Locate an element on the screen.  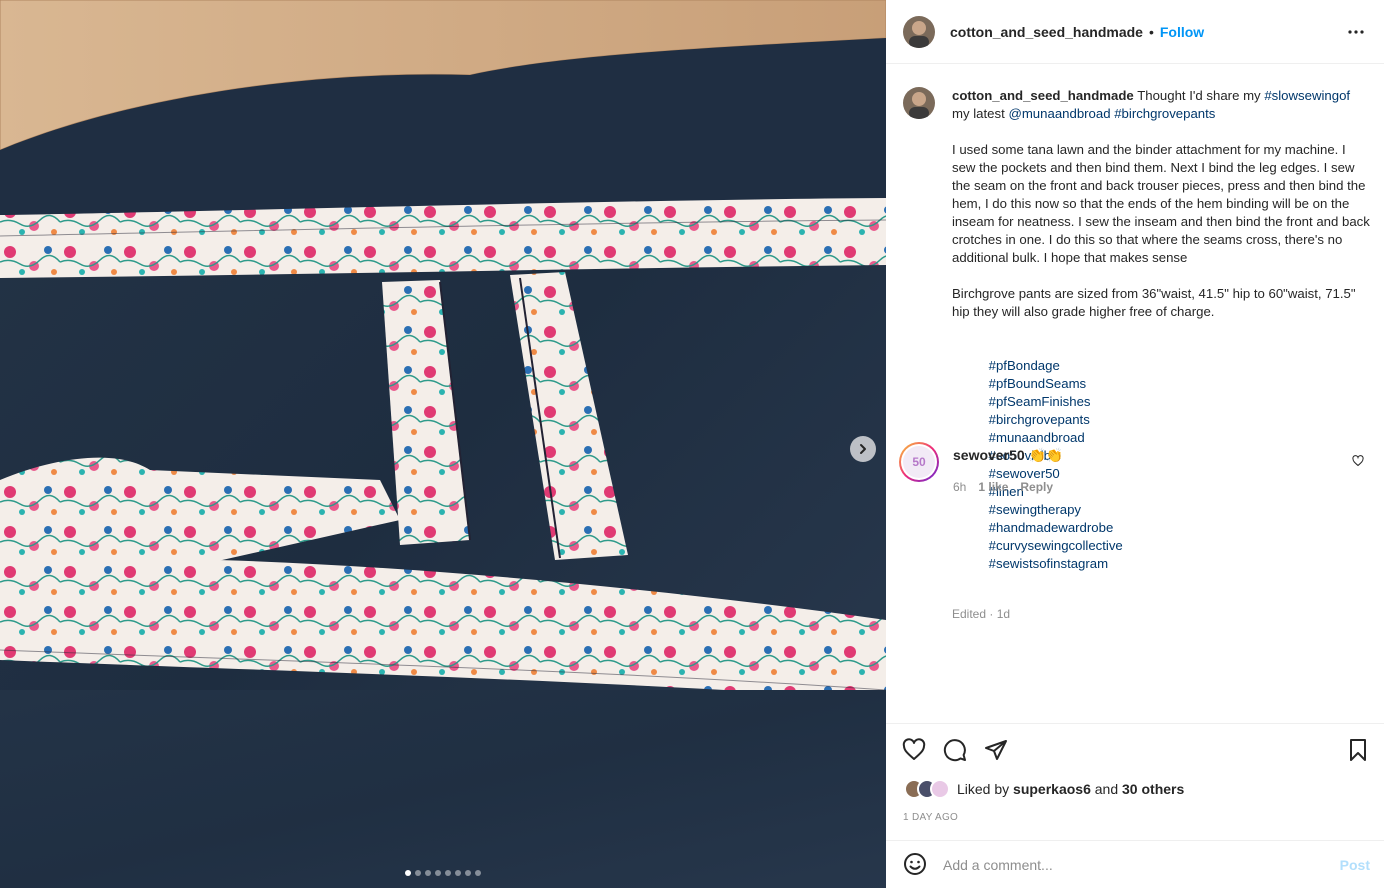
and-label: and is located at coordinates (1106, 789).